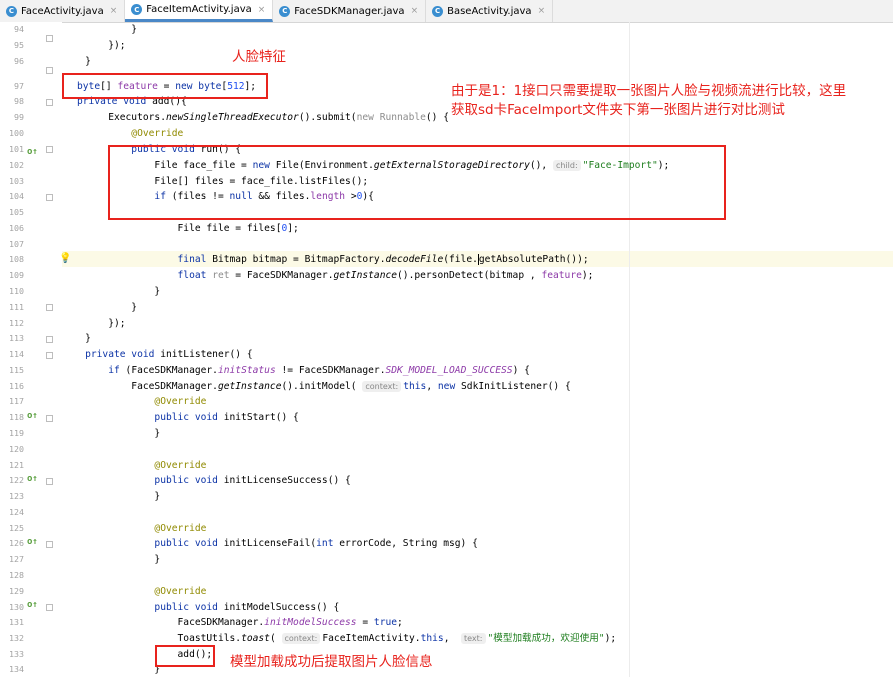 This screenshot has height=678, width=893. What do you see at coordinates (206, 480) in the screenshot?
I see `code-line-122: public void initLicenseSuccess() {` at bounding box center [206, 480].